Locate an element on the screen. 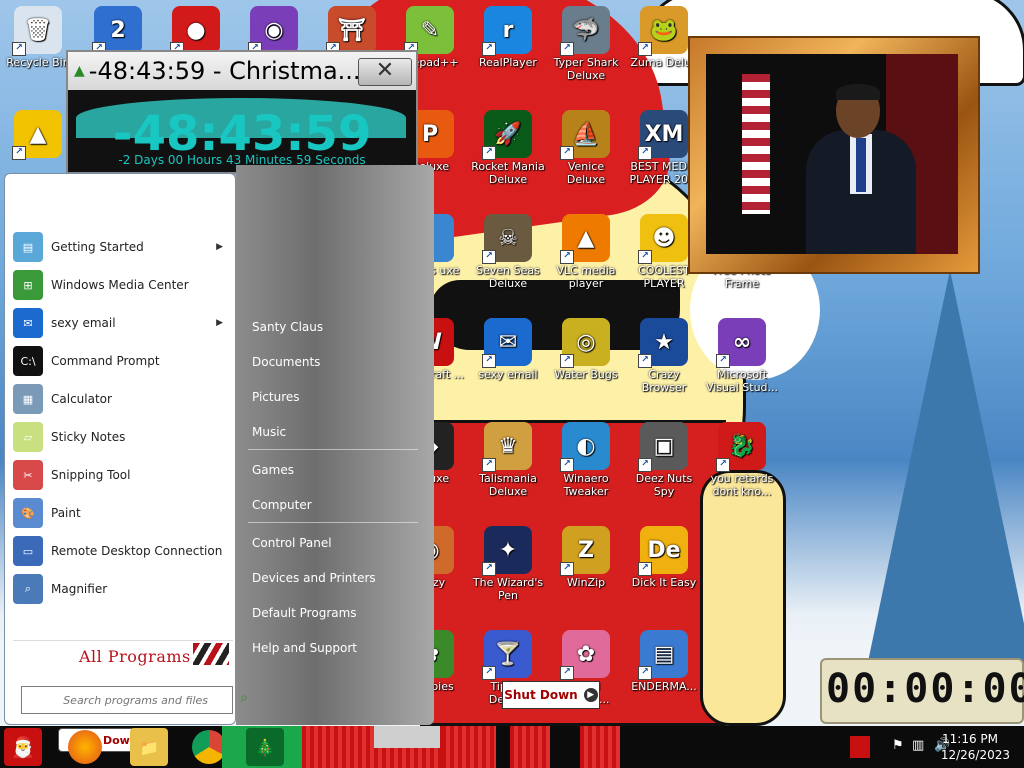  start-menu-item: ▦ Calculator is located at coordinates (122, 399).